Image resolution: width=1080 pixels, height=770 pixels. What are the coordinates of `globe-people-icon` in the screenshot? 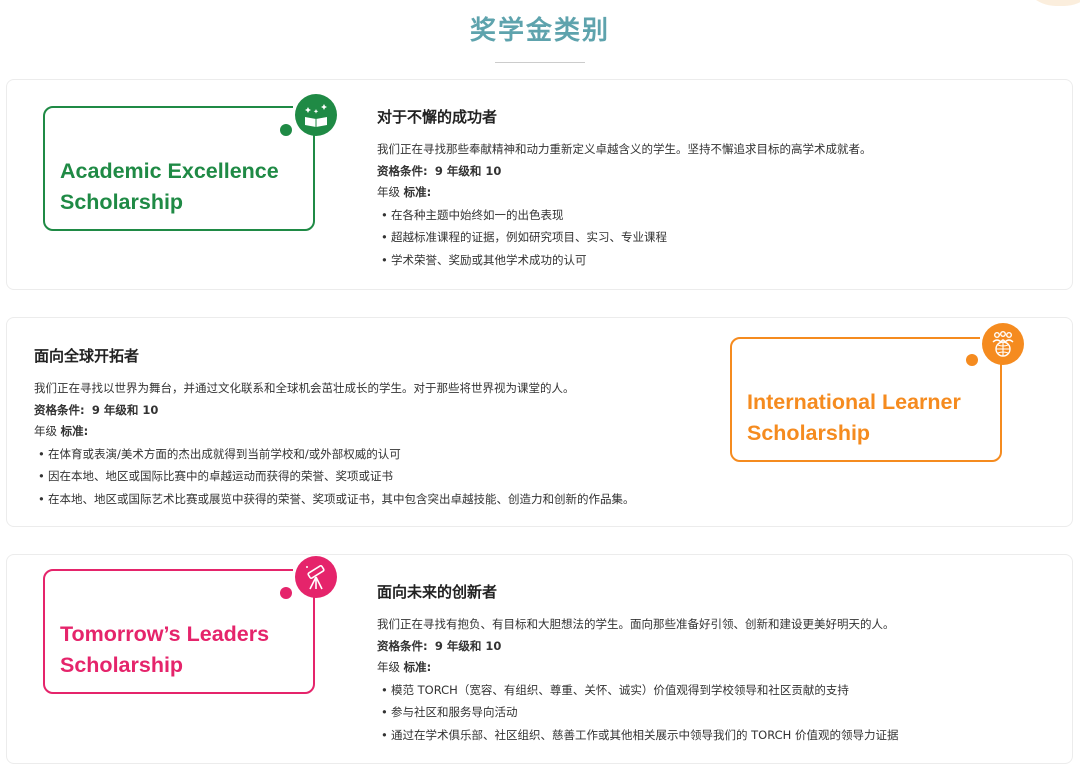 It's located at (1003, 344).